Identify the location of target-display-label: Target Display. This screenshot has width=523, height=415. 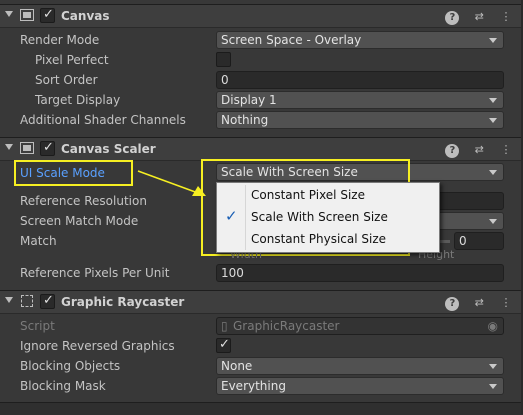
(78, 100).